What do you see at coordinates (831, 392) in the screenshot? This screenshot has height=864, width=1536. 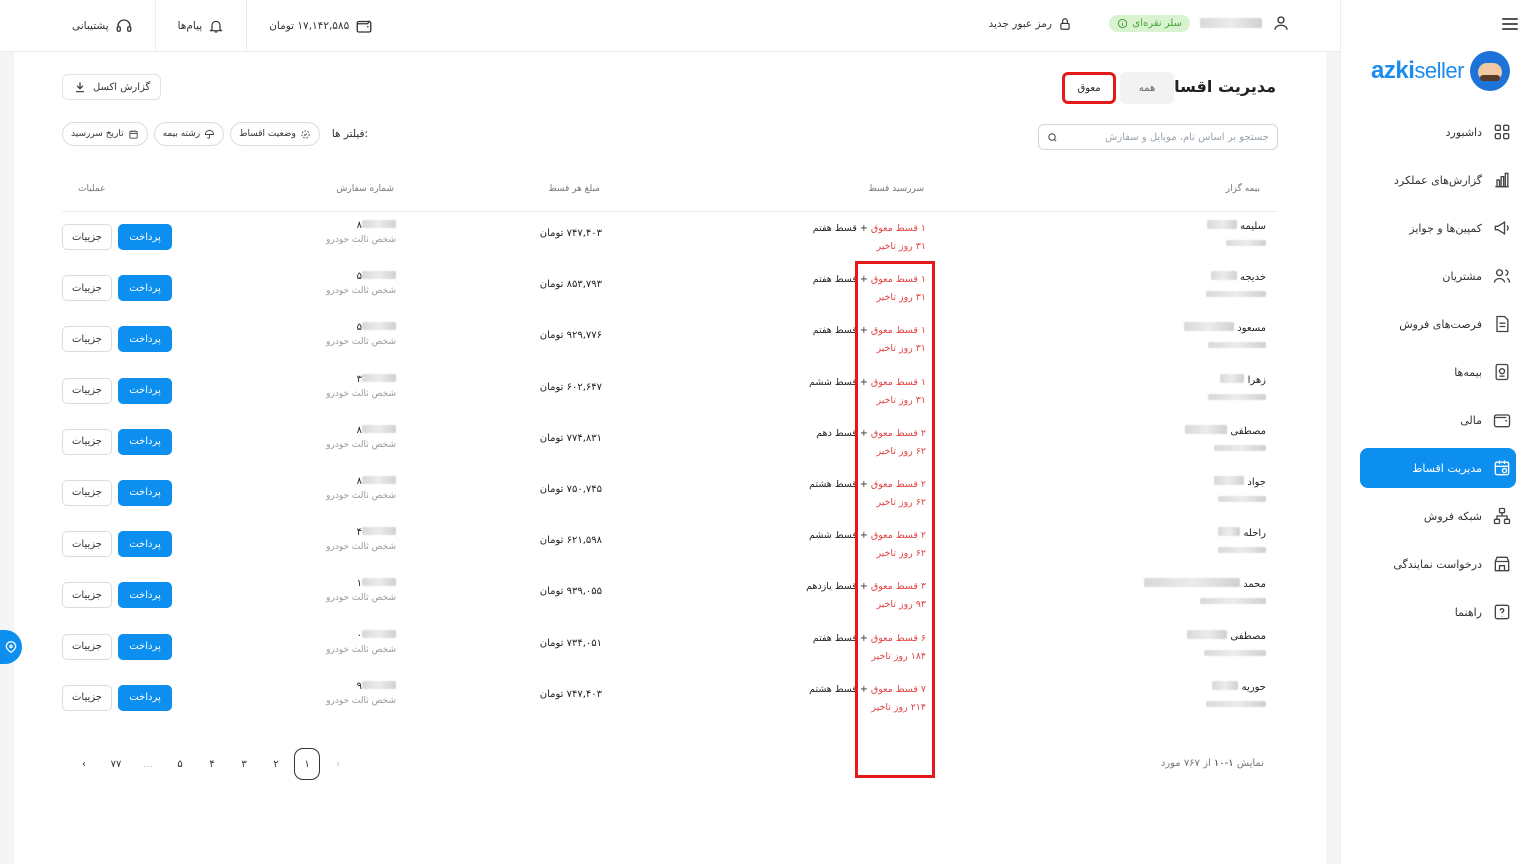 I see `due-cell: ۱ قسط معوق + قسط ششم ۳۱ روز تاخیر` at bounding box center [831, 392].